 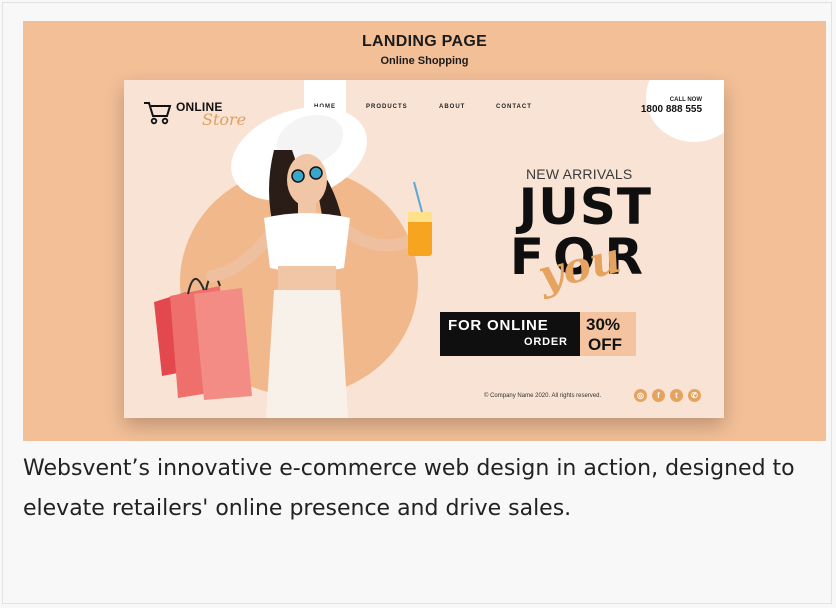 I want to click on whatsapp-icon: ✆, so click(x=694, y=395).